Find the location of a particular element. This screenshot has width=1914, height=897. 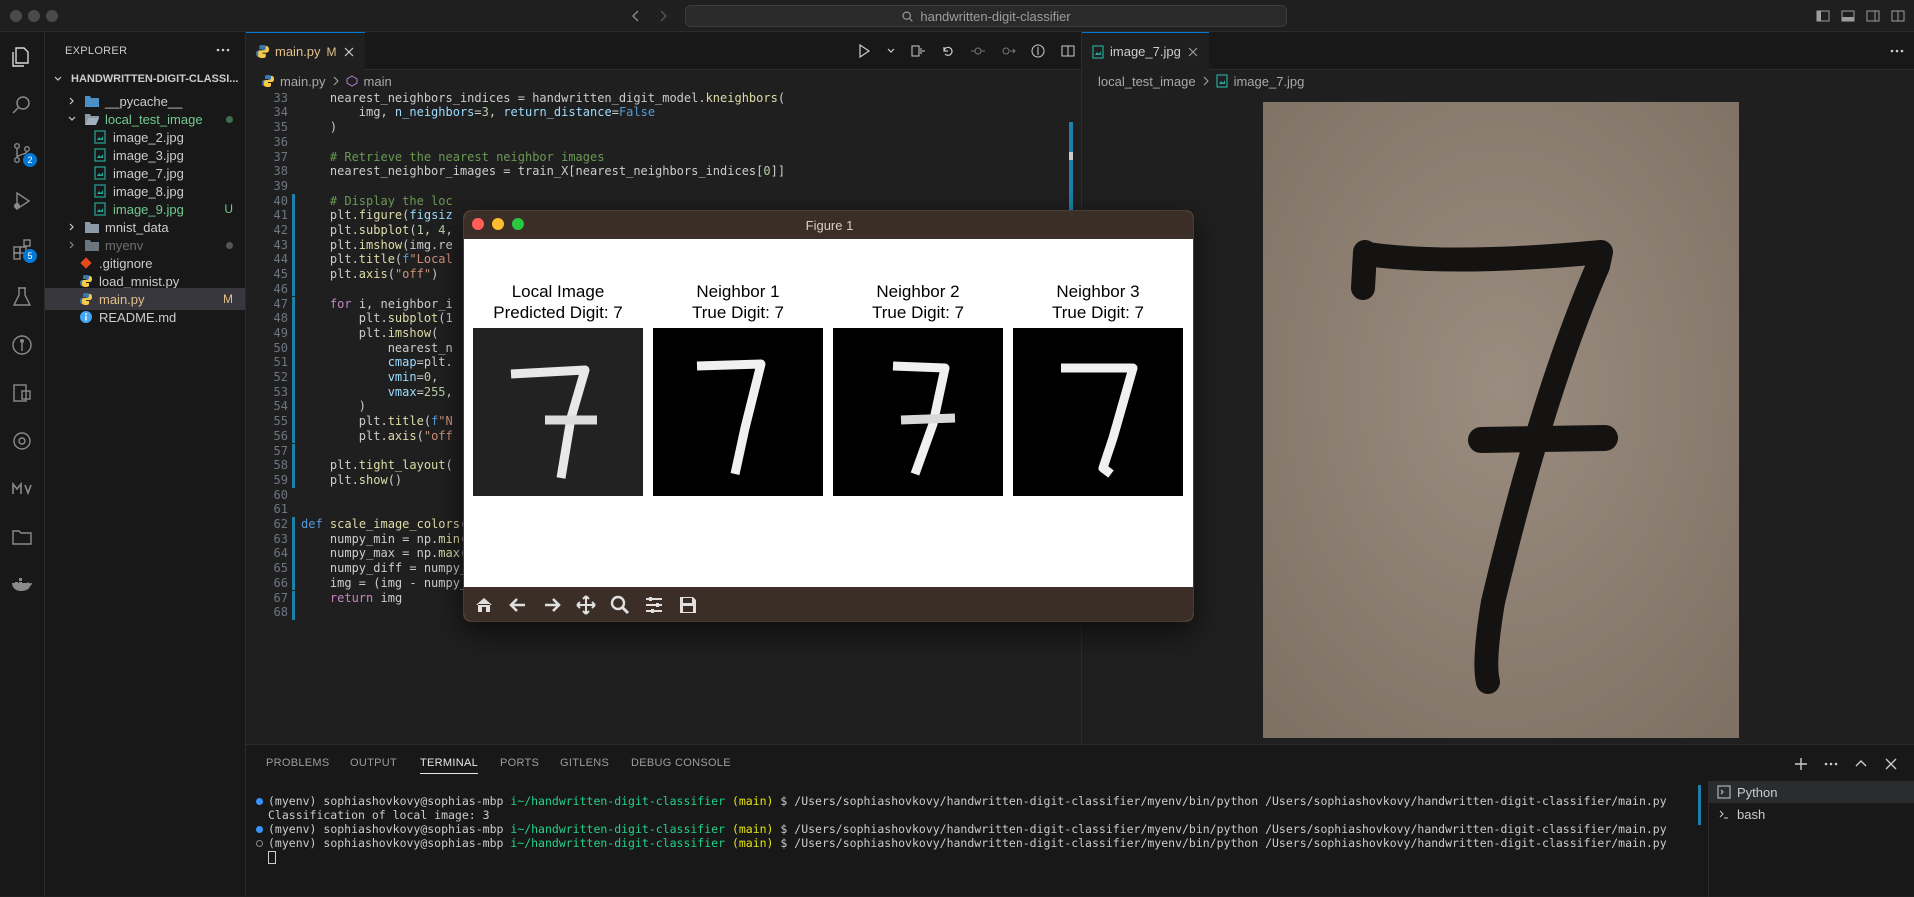

folder-icon is located at coordinates (22, 537).